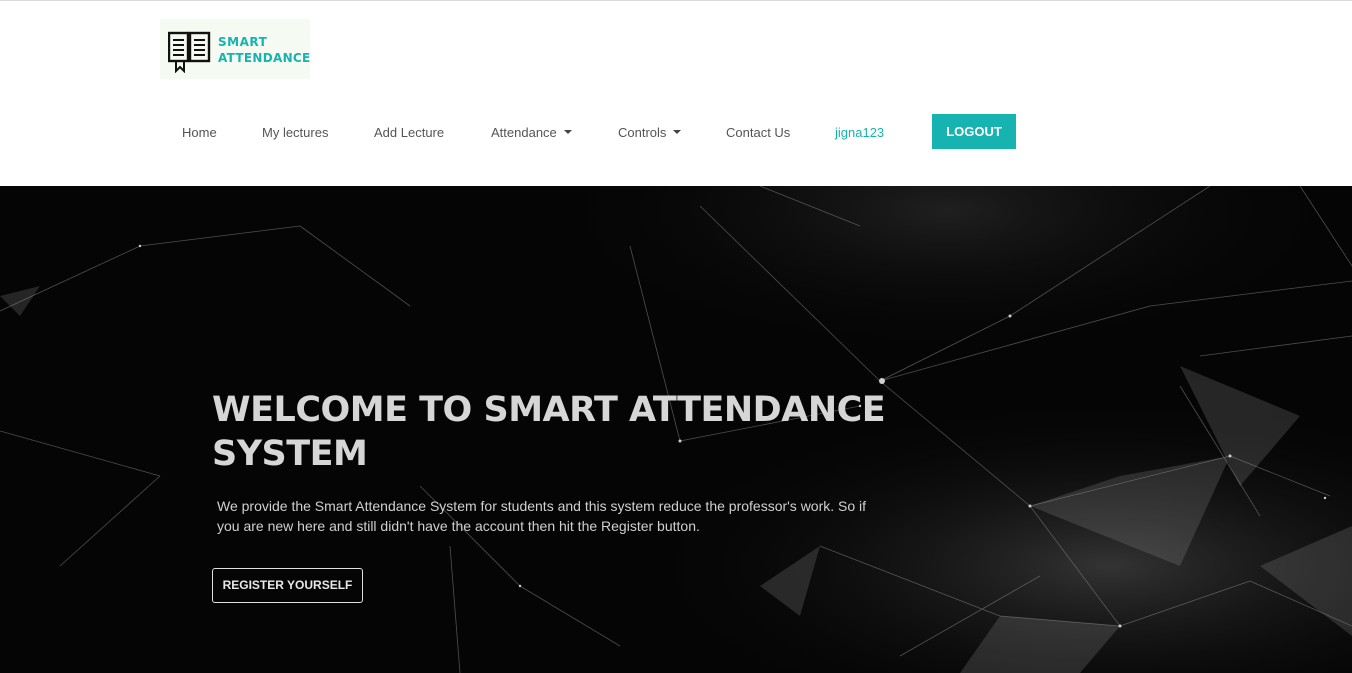 The height and width of the screenshot is (673, 1352). I want to click on brand-line-2: ATTENDANCE, so click(264, 58).